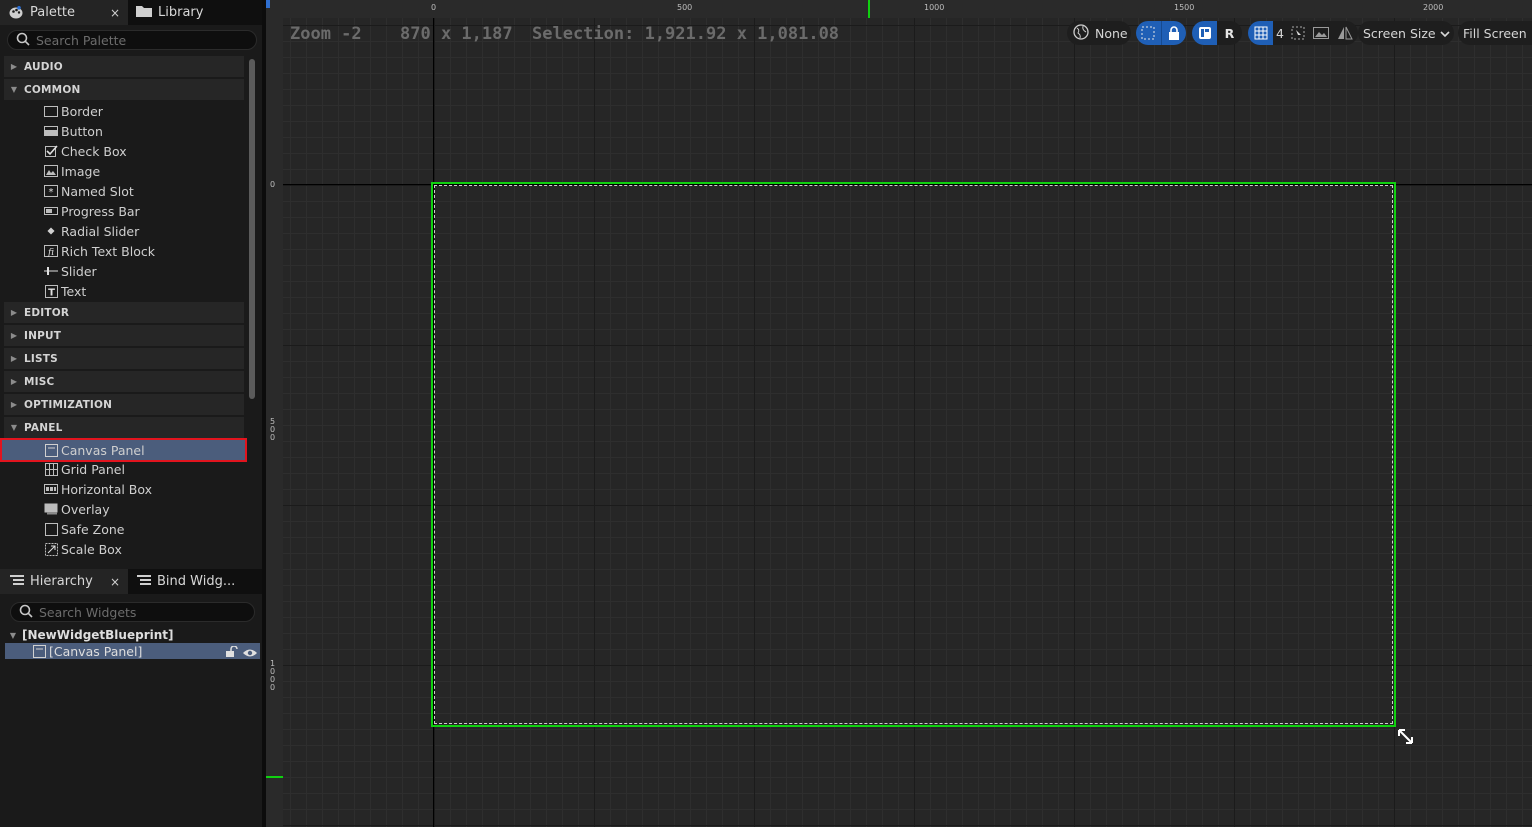 The height and width of the screenshot is (827, 1532). I want to click on canvas-panel-icon, so click(51, 450).